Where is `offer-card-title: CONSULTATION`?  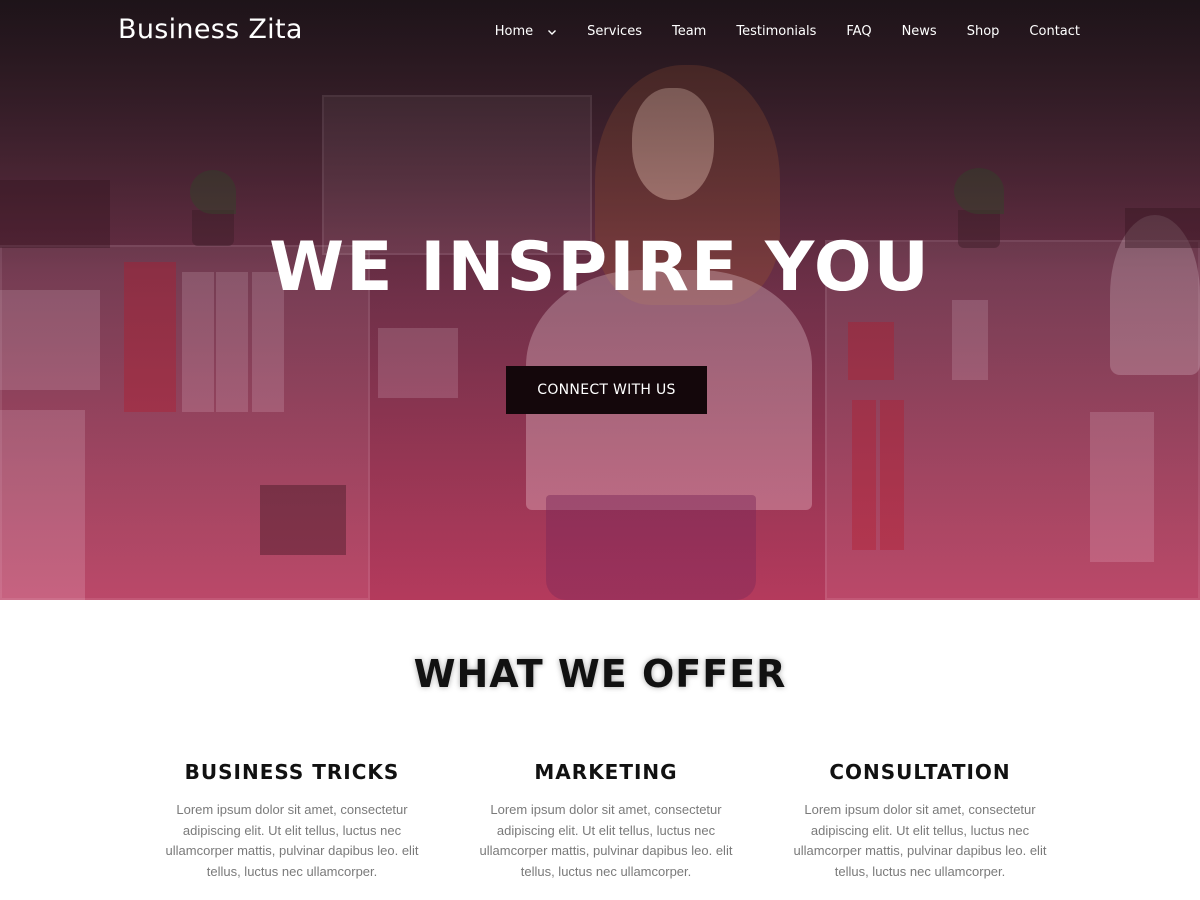
offer-card-title: CONSULTATION is located at coordinates (920, 772).